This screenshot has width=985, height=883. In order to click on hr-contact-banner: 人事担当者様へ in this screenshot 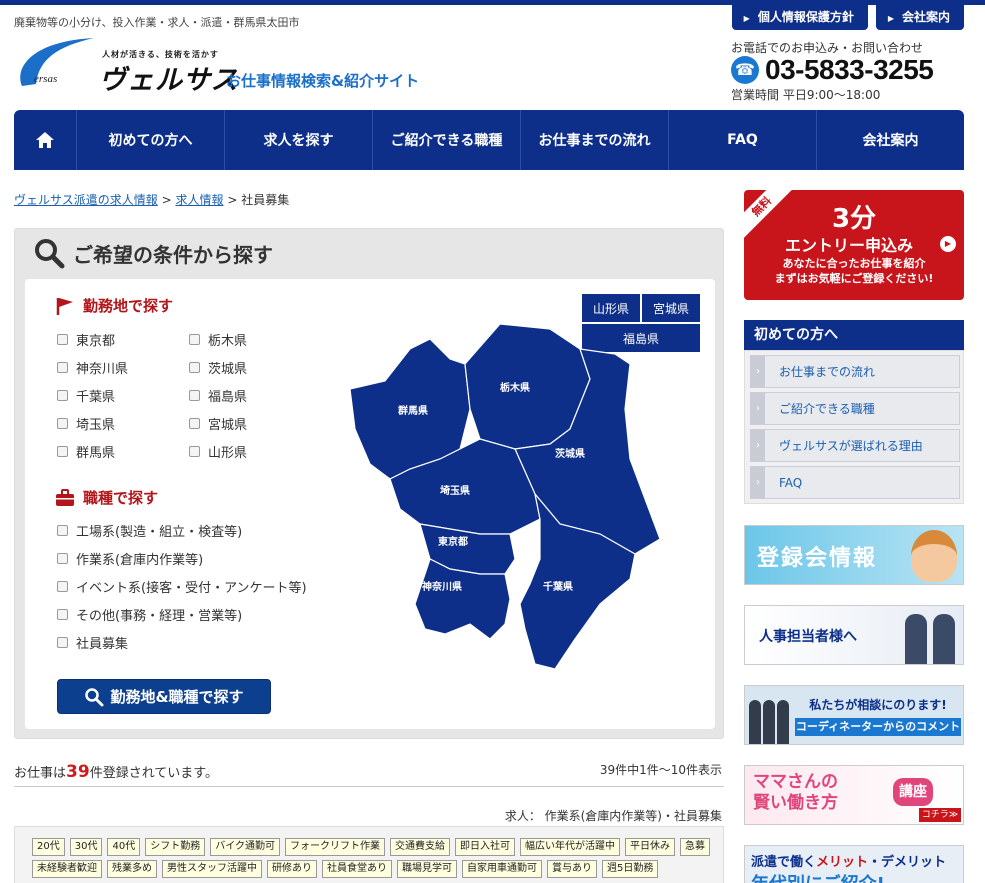, I will do `click(854, 635)`.